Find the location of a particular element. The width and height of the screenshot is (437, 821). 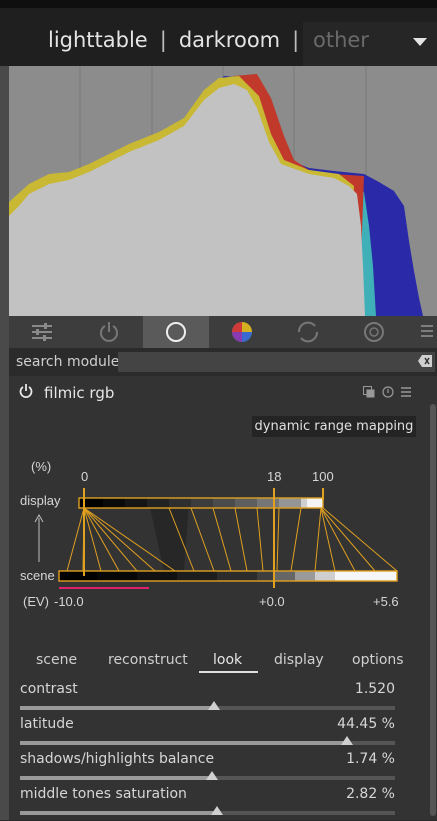

contrast-slider: contrast 1.520 is located at coordinates (207, 698).